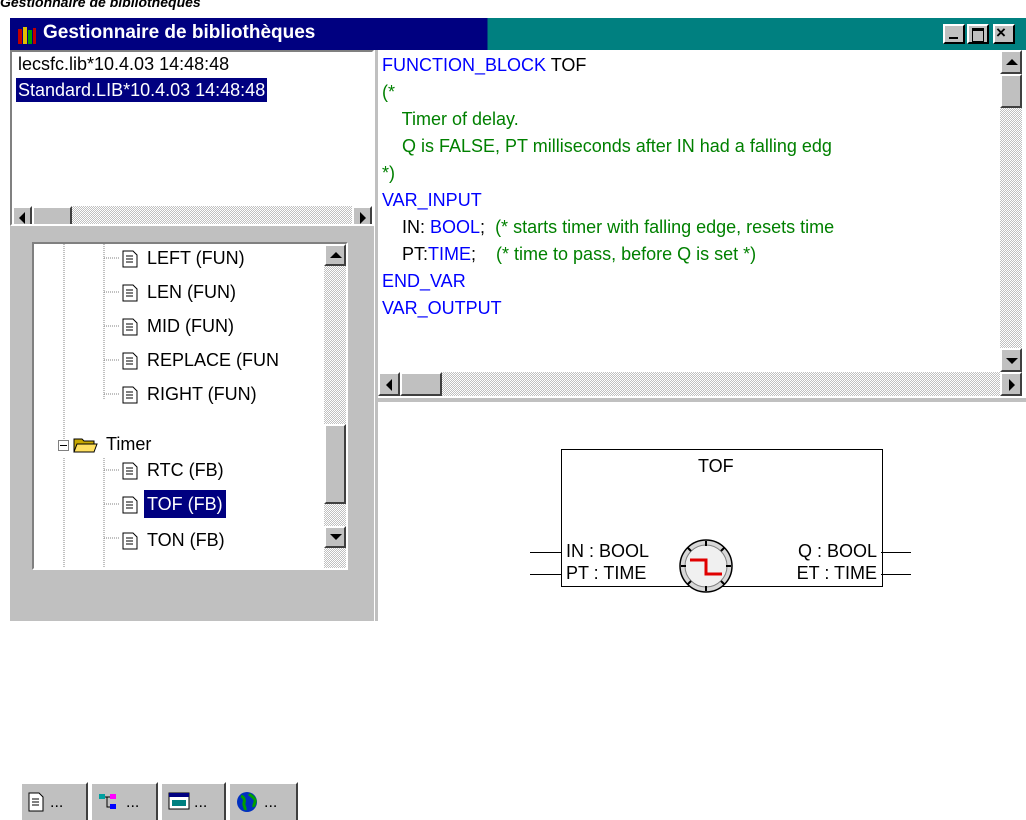 The image size is (1026, 820). I want to click on maximize-button, so click(978, 34).